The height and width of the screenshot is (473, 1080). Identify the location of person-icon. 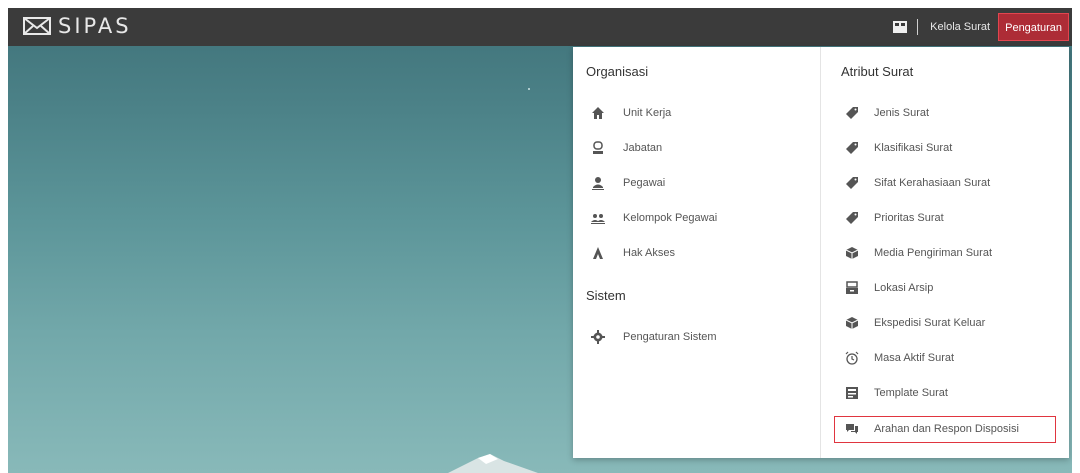
(598, 183).